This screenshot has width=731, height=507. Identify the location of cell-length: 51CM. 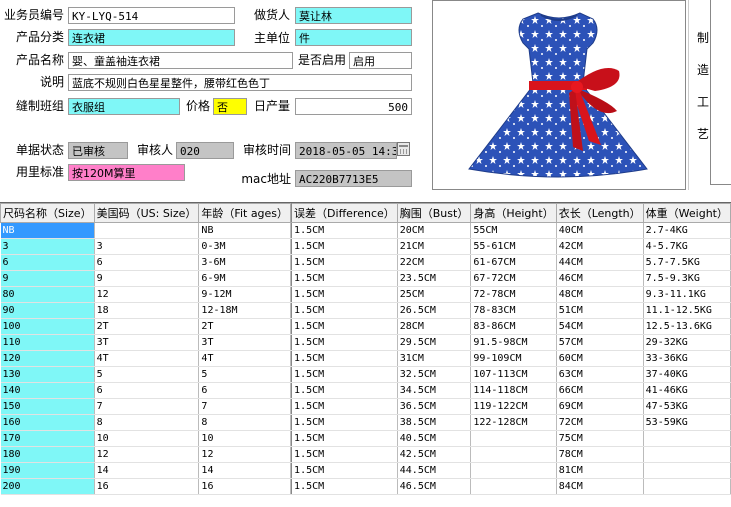
(600, 310).